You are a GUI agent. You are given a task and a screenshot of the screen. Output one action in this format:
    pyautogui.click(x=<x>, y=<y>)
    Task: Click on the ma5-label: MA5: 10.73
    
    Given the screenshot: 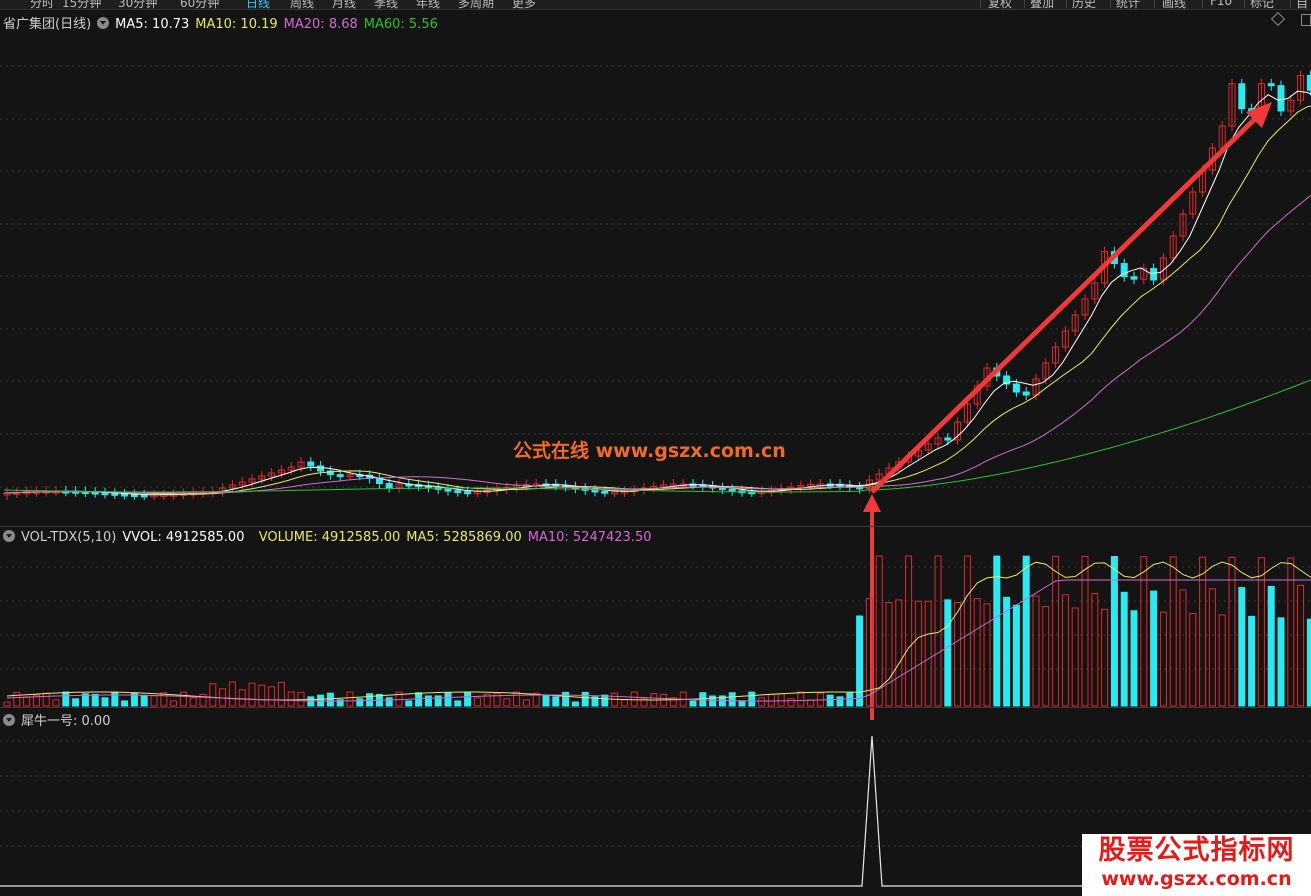 What is the action you would take?
    pyautogui.click(x=152, y=24)
    